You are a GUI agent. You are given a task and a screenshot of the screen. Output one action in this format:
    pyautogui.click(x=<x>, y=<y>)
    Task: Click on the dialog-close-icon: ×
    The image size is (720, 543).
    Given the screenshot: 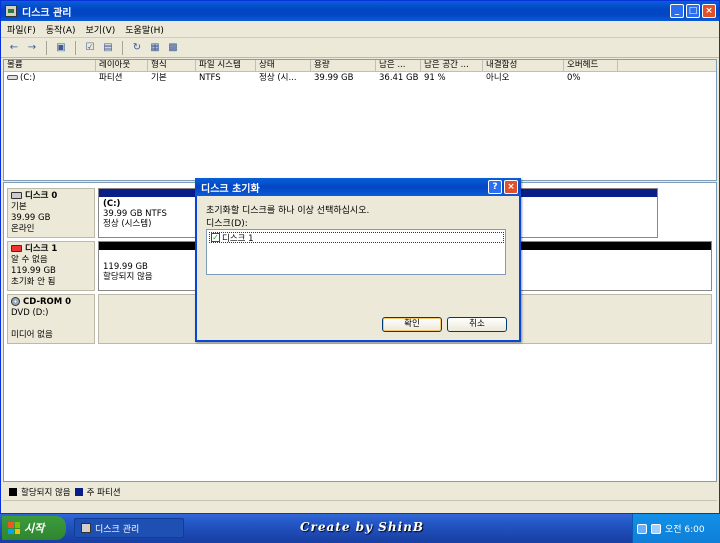 What is the action you would take?
    pyautogui.click(x=511, y=187)
    